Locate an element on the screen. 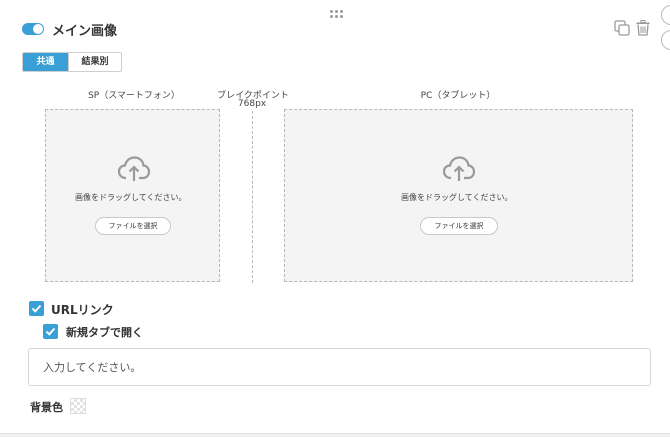 The image size is (670, 437). side-circle-button-top is located at coordinates (665, 15).